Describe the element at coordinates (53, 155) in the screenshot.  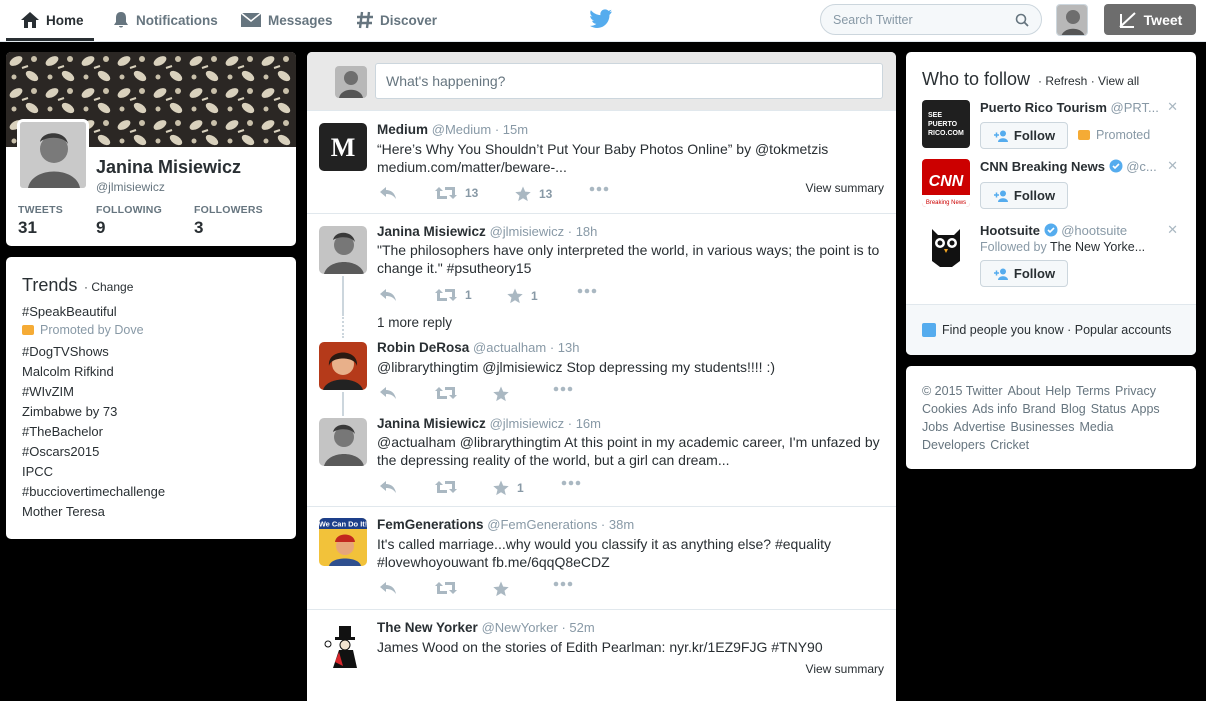
I see `profile-avatar` at that location.